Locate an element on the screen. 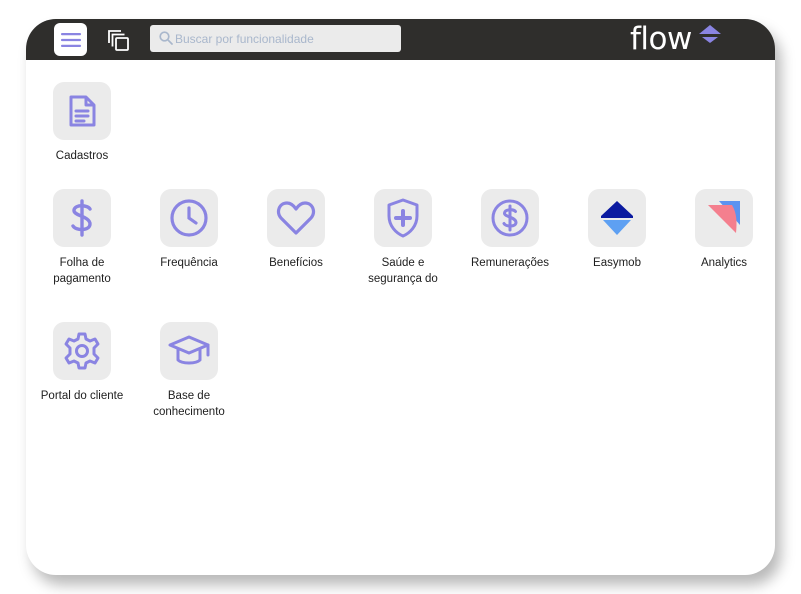 The width and height of the screenshot is (801, 594). menu-button is located at coordinates (70, 39).